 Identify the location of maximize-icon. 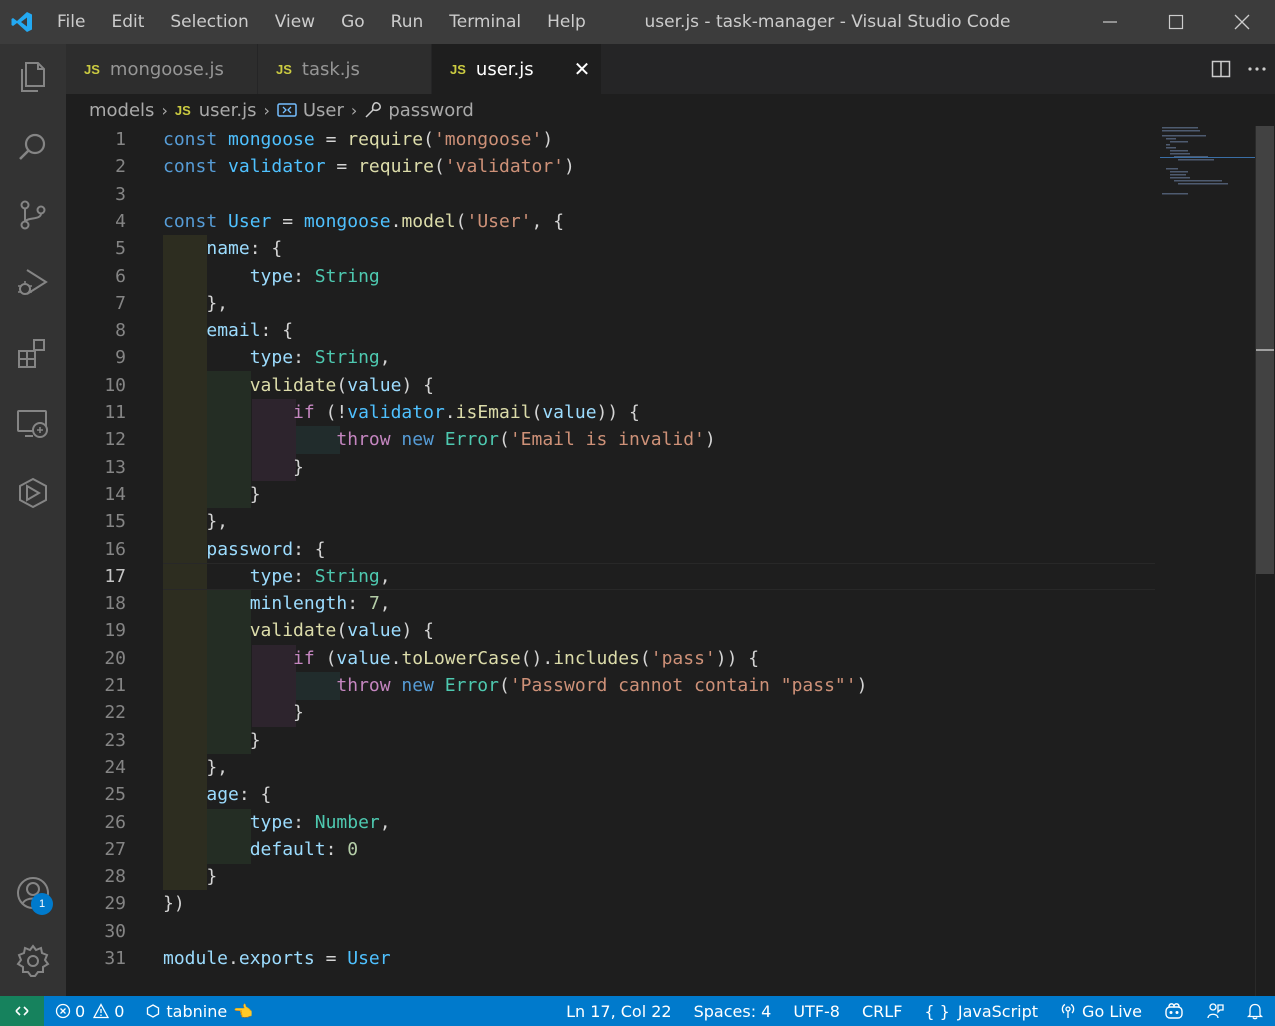
(1176, 22).